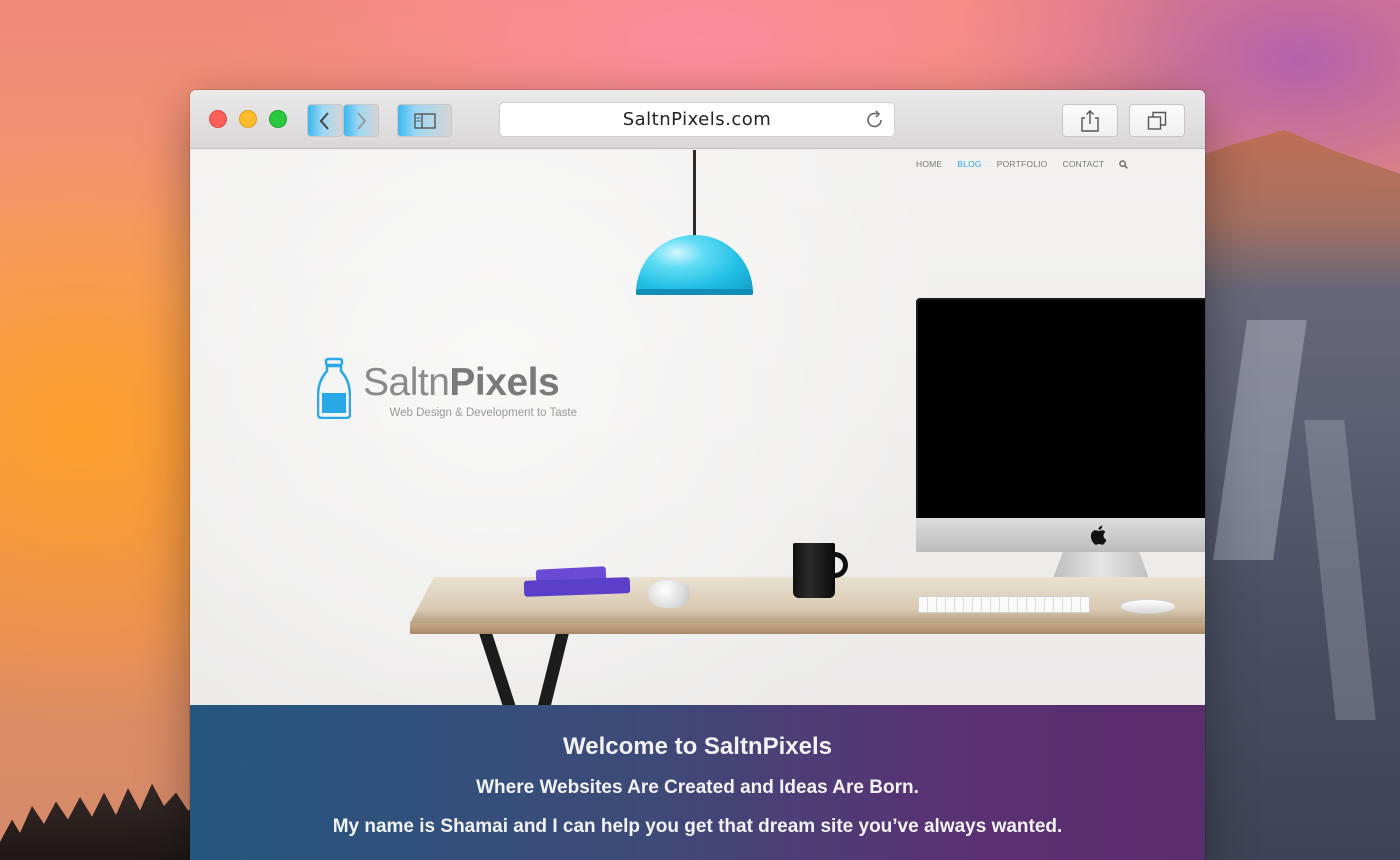 The height and width of the screenshot is (860, 1400). I want to click on back-button, so click(325, 120).